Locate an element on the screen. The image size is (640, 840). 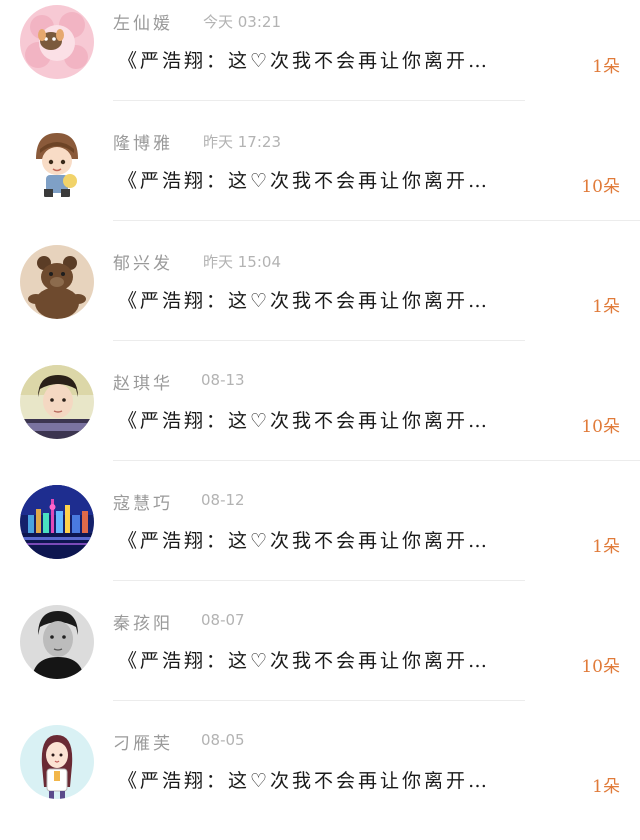
bw-portrait-avatar-icon is located at coordinates (57, 642).